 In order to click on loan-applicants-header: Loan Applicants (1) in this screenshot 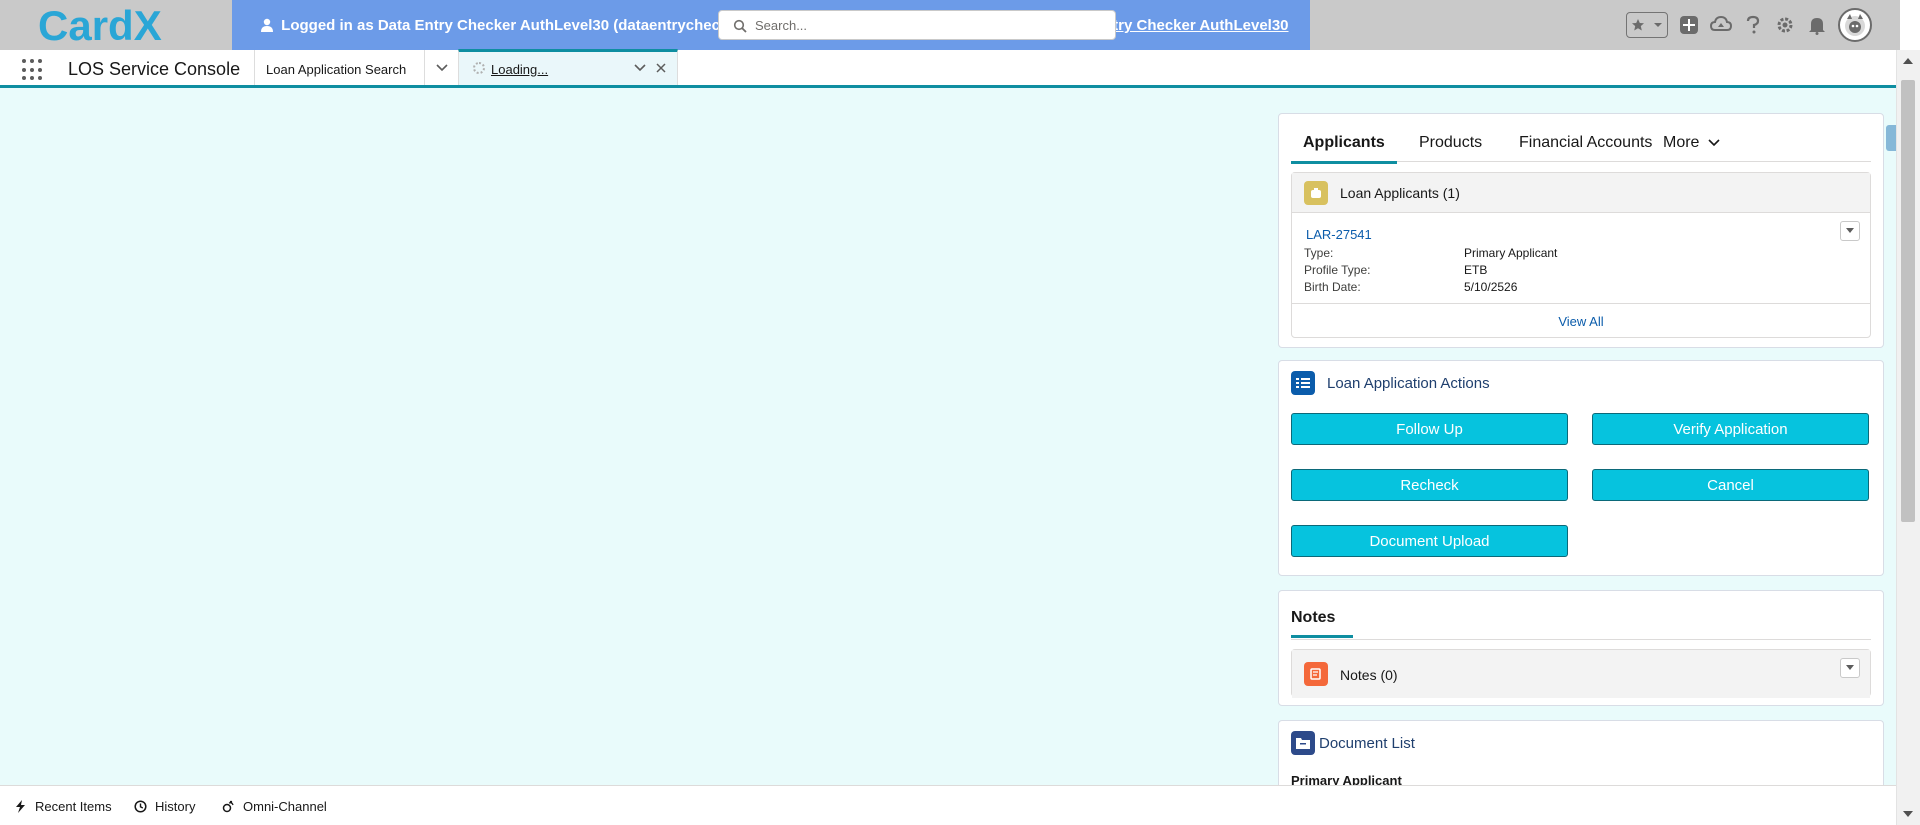, I will do `click(1581, 193)`.